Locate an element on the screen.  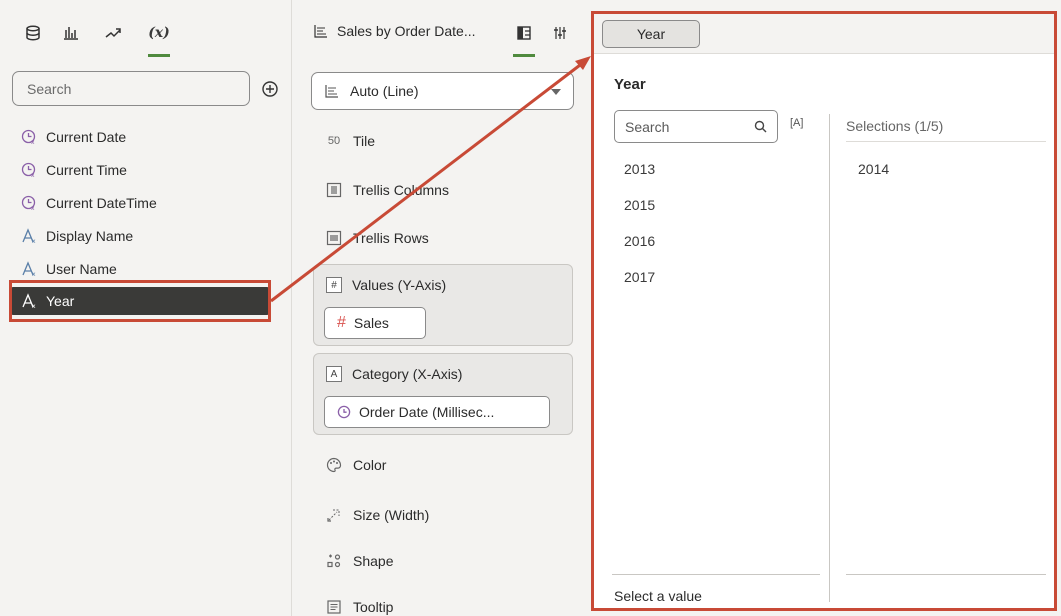
grammar-tile: 5̈0 Tile is located at coordinates (350, 141).